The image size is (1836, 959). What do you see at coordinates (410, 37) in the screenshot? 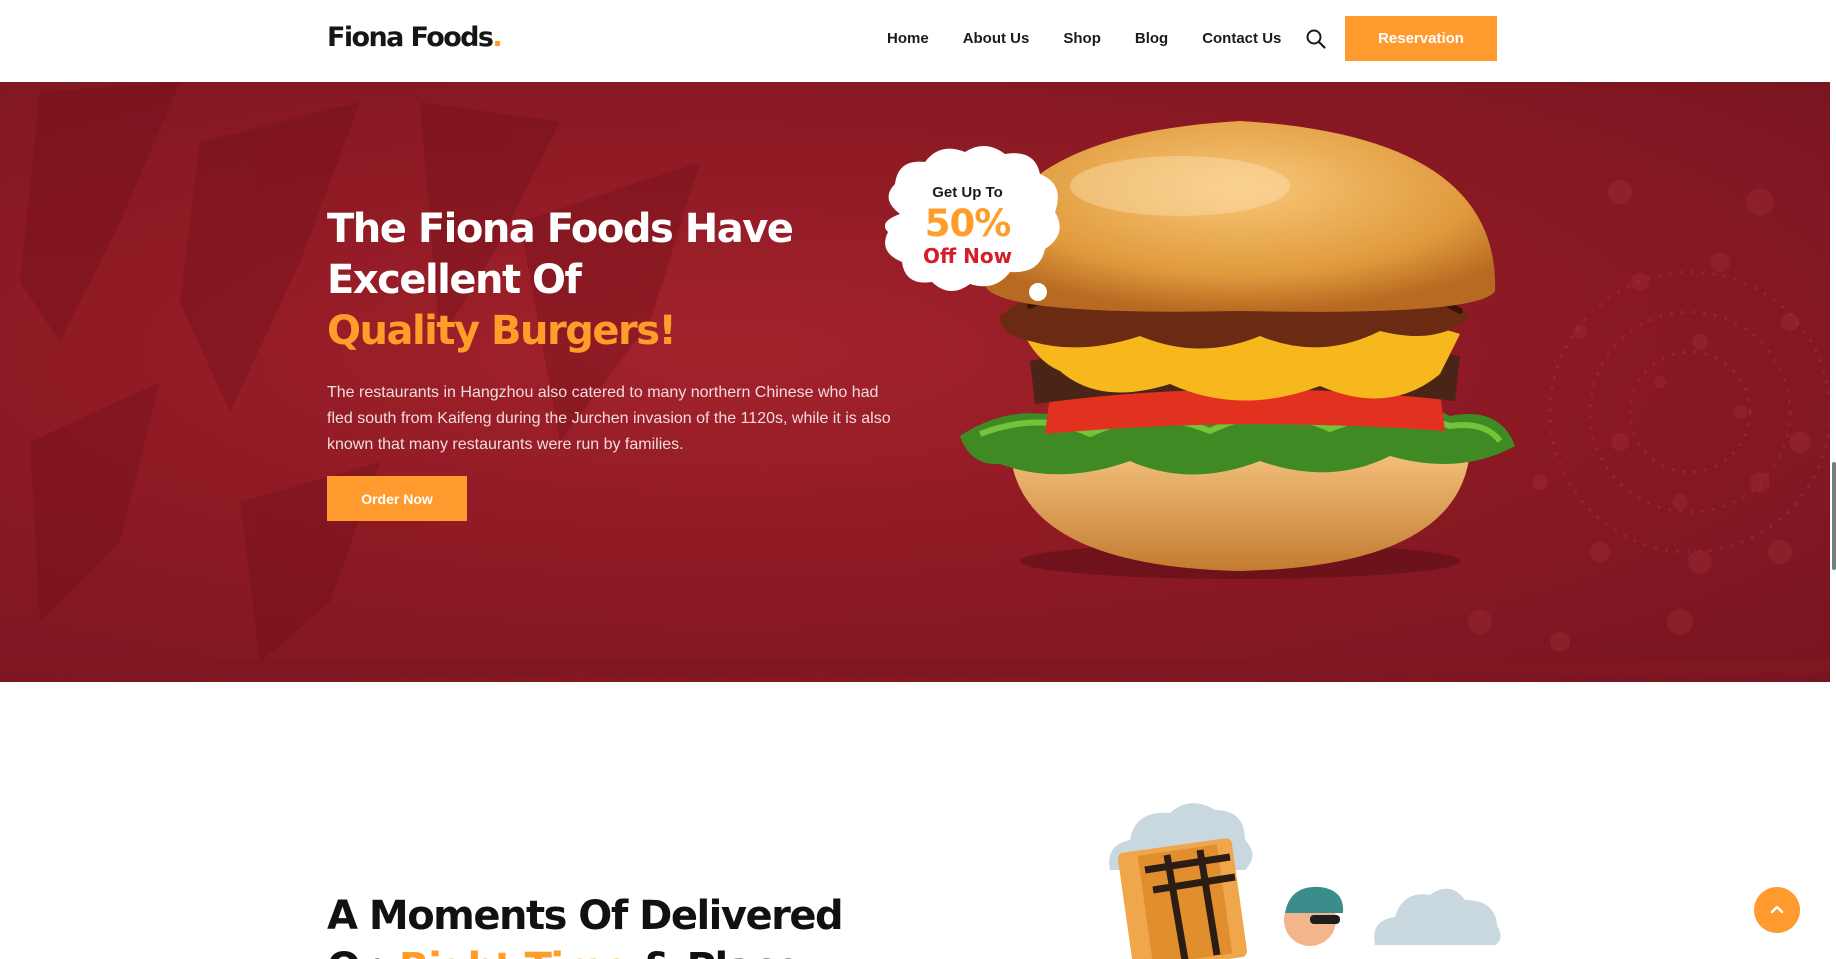
I see `logo-text: Fiona Foods` at bounding box center [410, 37].